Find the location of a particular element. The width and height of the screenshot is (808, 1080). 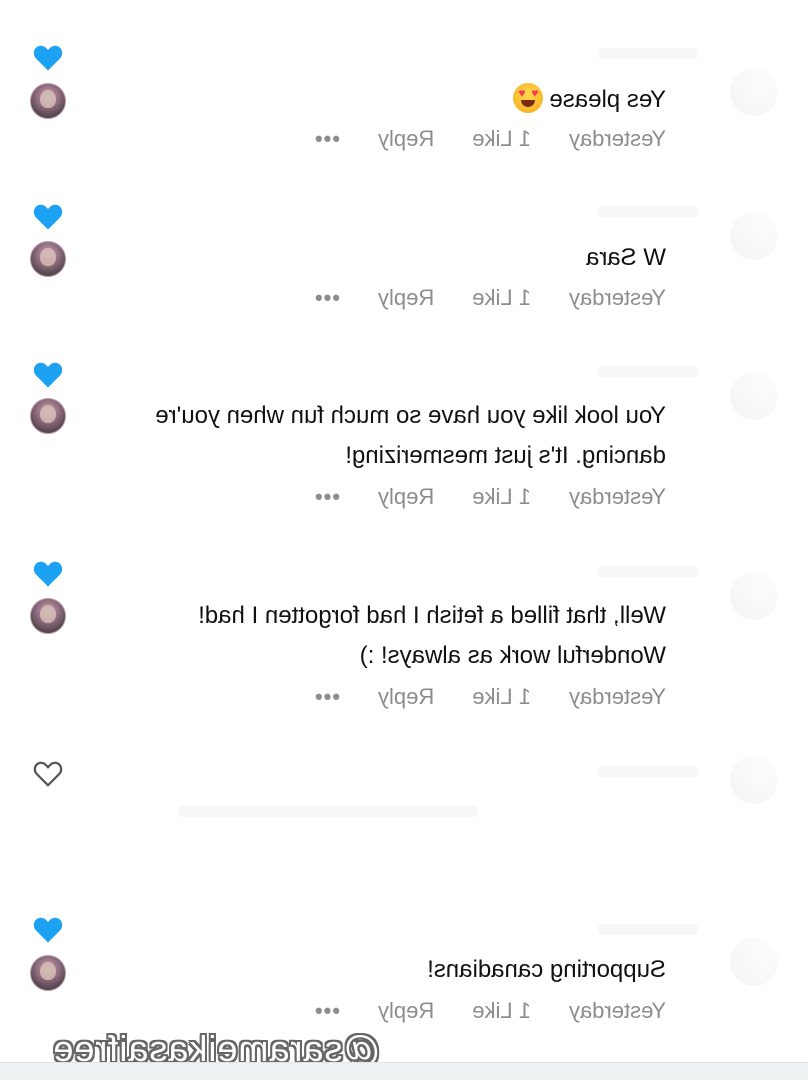

comment-text: Supporting canadians! is located at coordinates (546, 969).